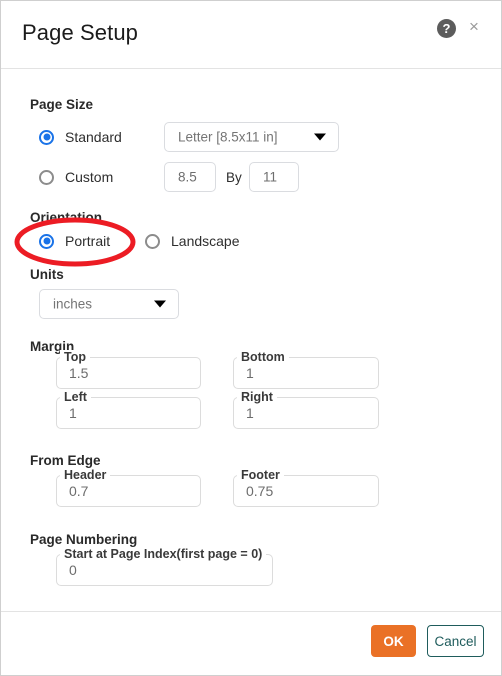 This screenshot has width=502, height=676. Describe the element at coordinates (163, 554) in the screenshot. I see `page-index-label: Start at Page Index(first page = 0)` at that location.